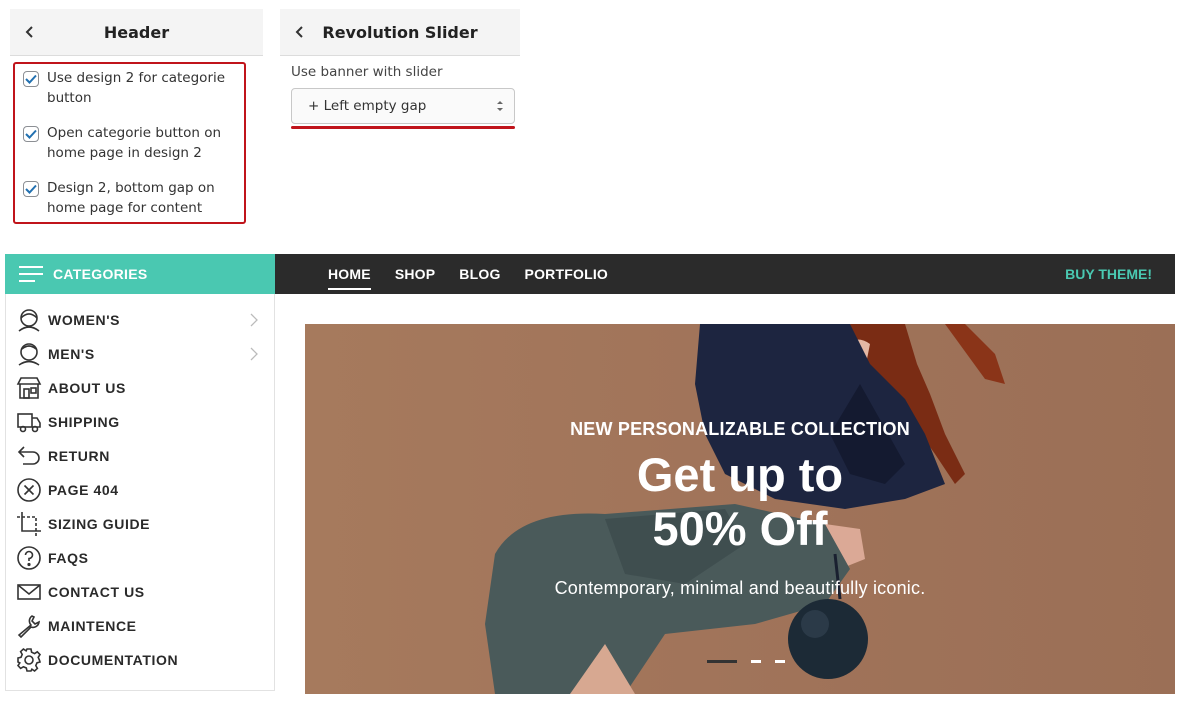 The image size is (1186, 705). Describe the element at coordinates (29, 456) in the screenshot. I see `return-arrow-icon` at that location.